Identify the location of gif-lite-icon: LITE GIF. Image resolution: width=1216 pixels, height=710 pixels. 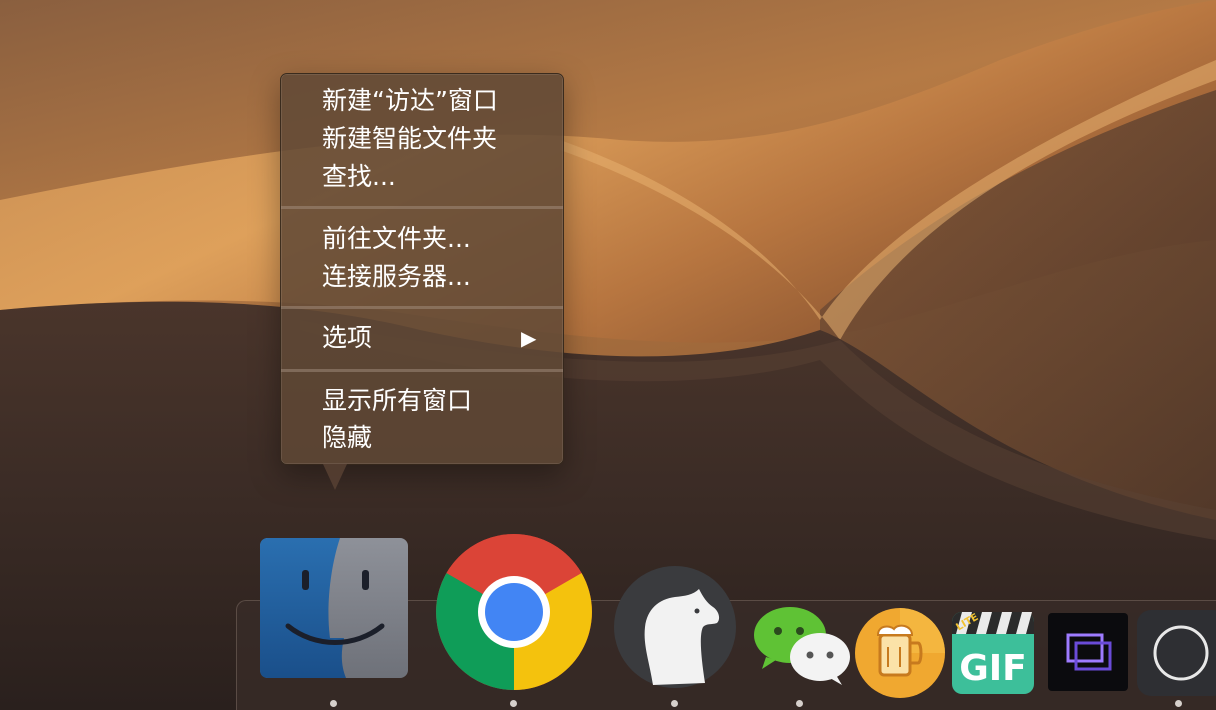
(993, 653).